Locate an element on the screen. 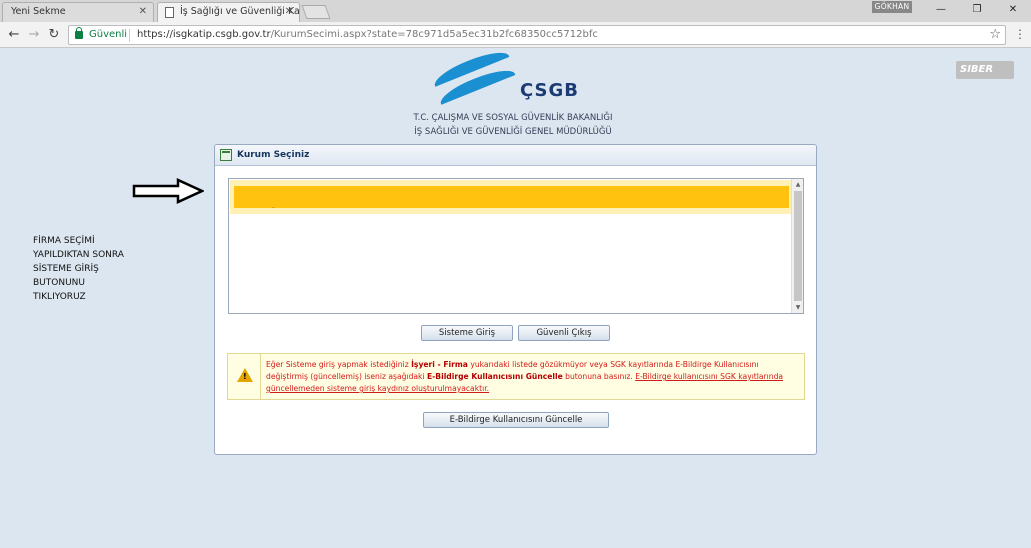 The width and height of the screenshot is (1031, 548). back-icon: ← is located at coordinates (14, 35).